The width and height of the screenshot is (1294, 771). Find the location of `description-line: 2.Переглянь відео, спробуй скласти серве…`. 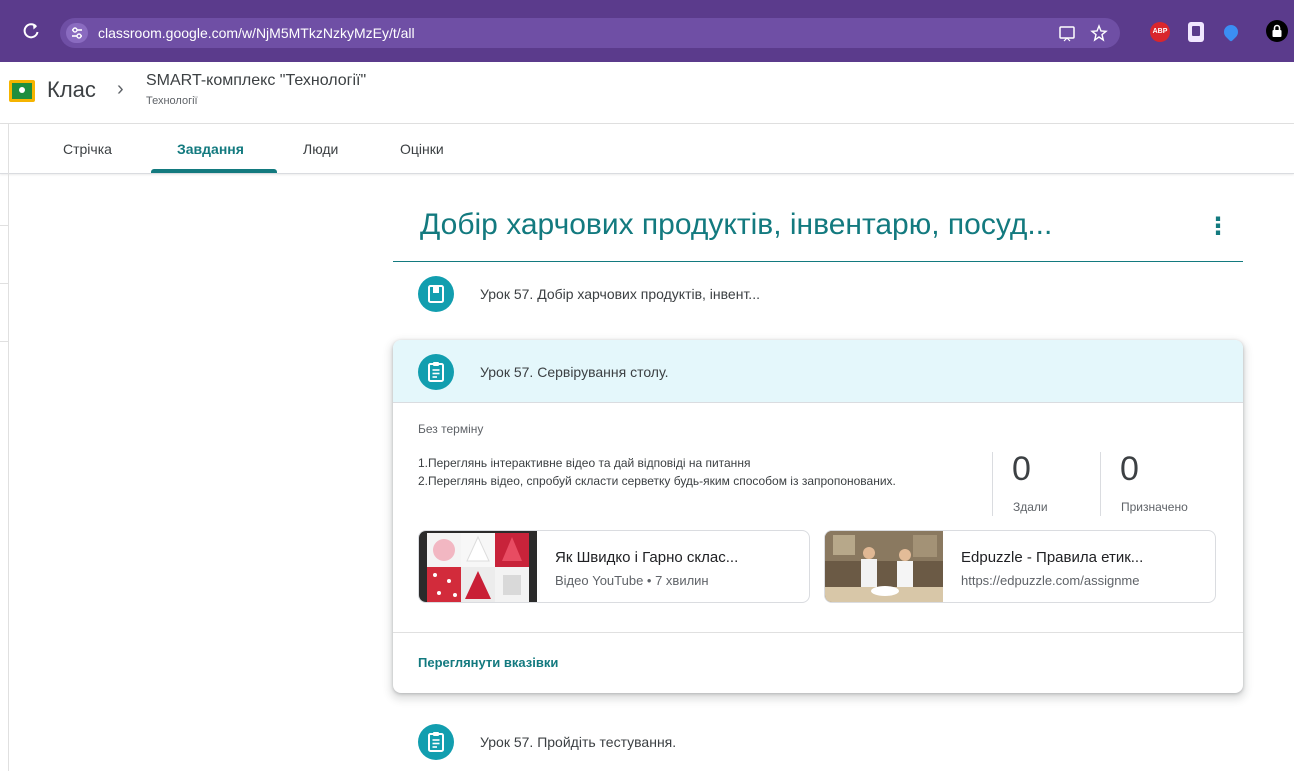

description-line: 2.Переглянь відео, спробуй скласти серве… is located at coordinates (657, 481).